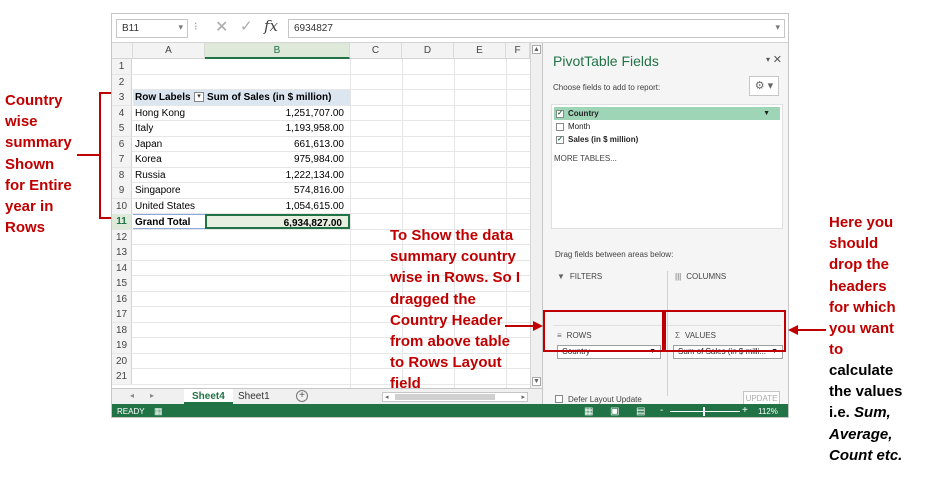  Describe the element at coordinates (105, 155) in the screenshot. I see `bracket-icon` at that location.